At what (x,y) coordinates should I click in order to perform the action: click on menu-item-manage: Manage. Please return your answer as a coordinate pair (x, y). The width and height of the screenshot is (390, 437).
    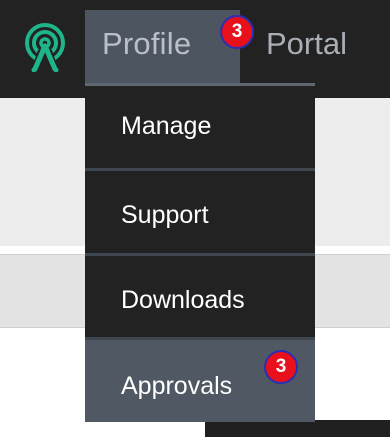
    Looking at the image, I should click on (200, 127).